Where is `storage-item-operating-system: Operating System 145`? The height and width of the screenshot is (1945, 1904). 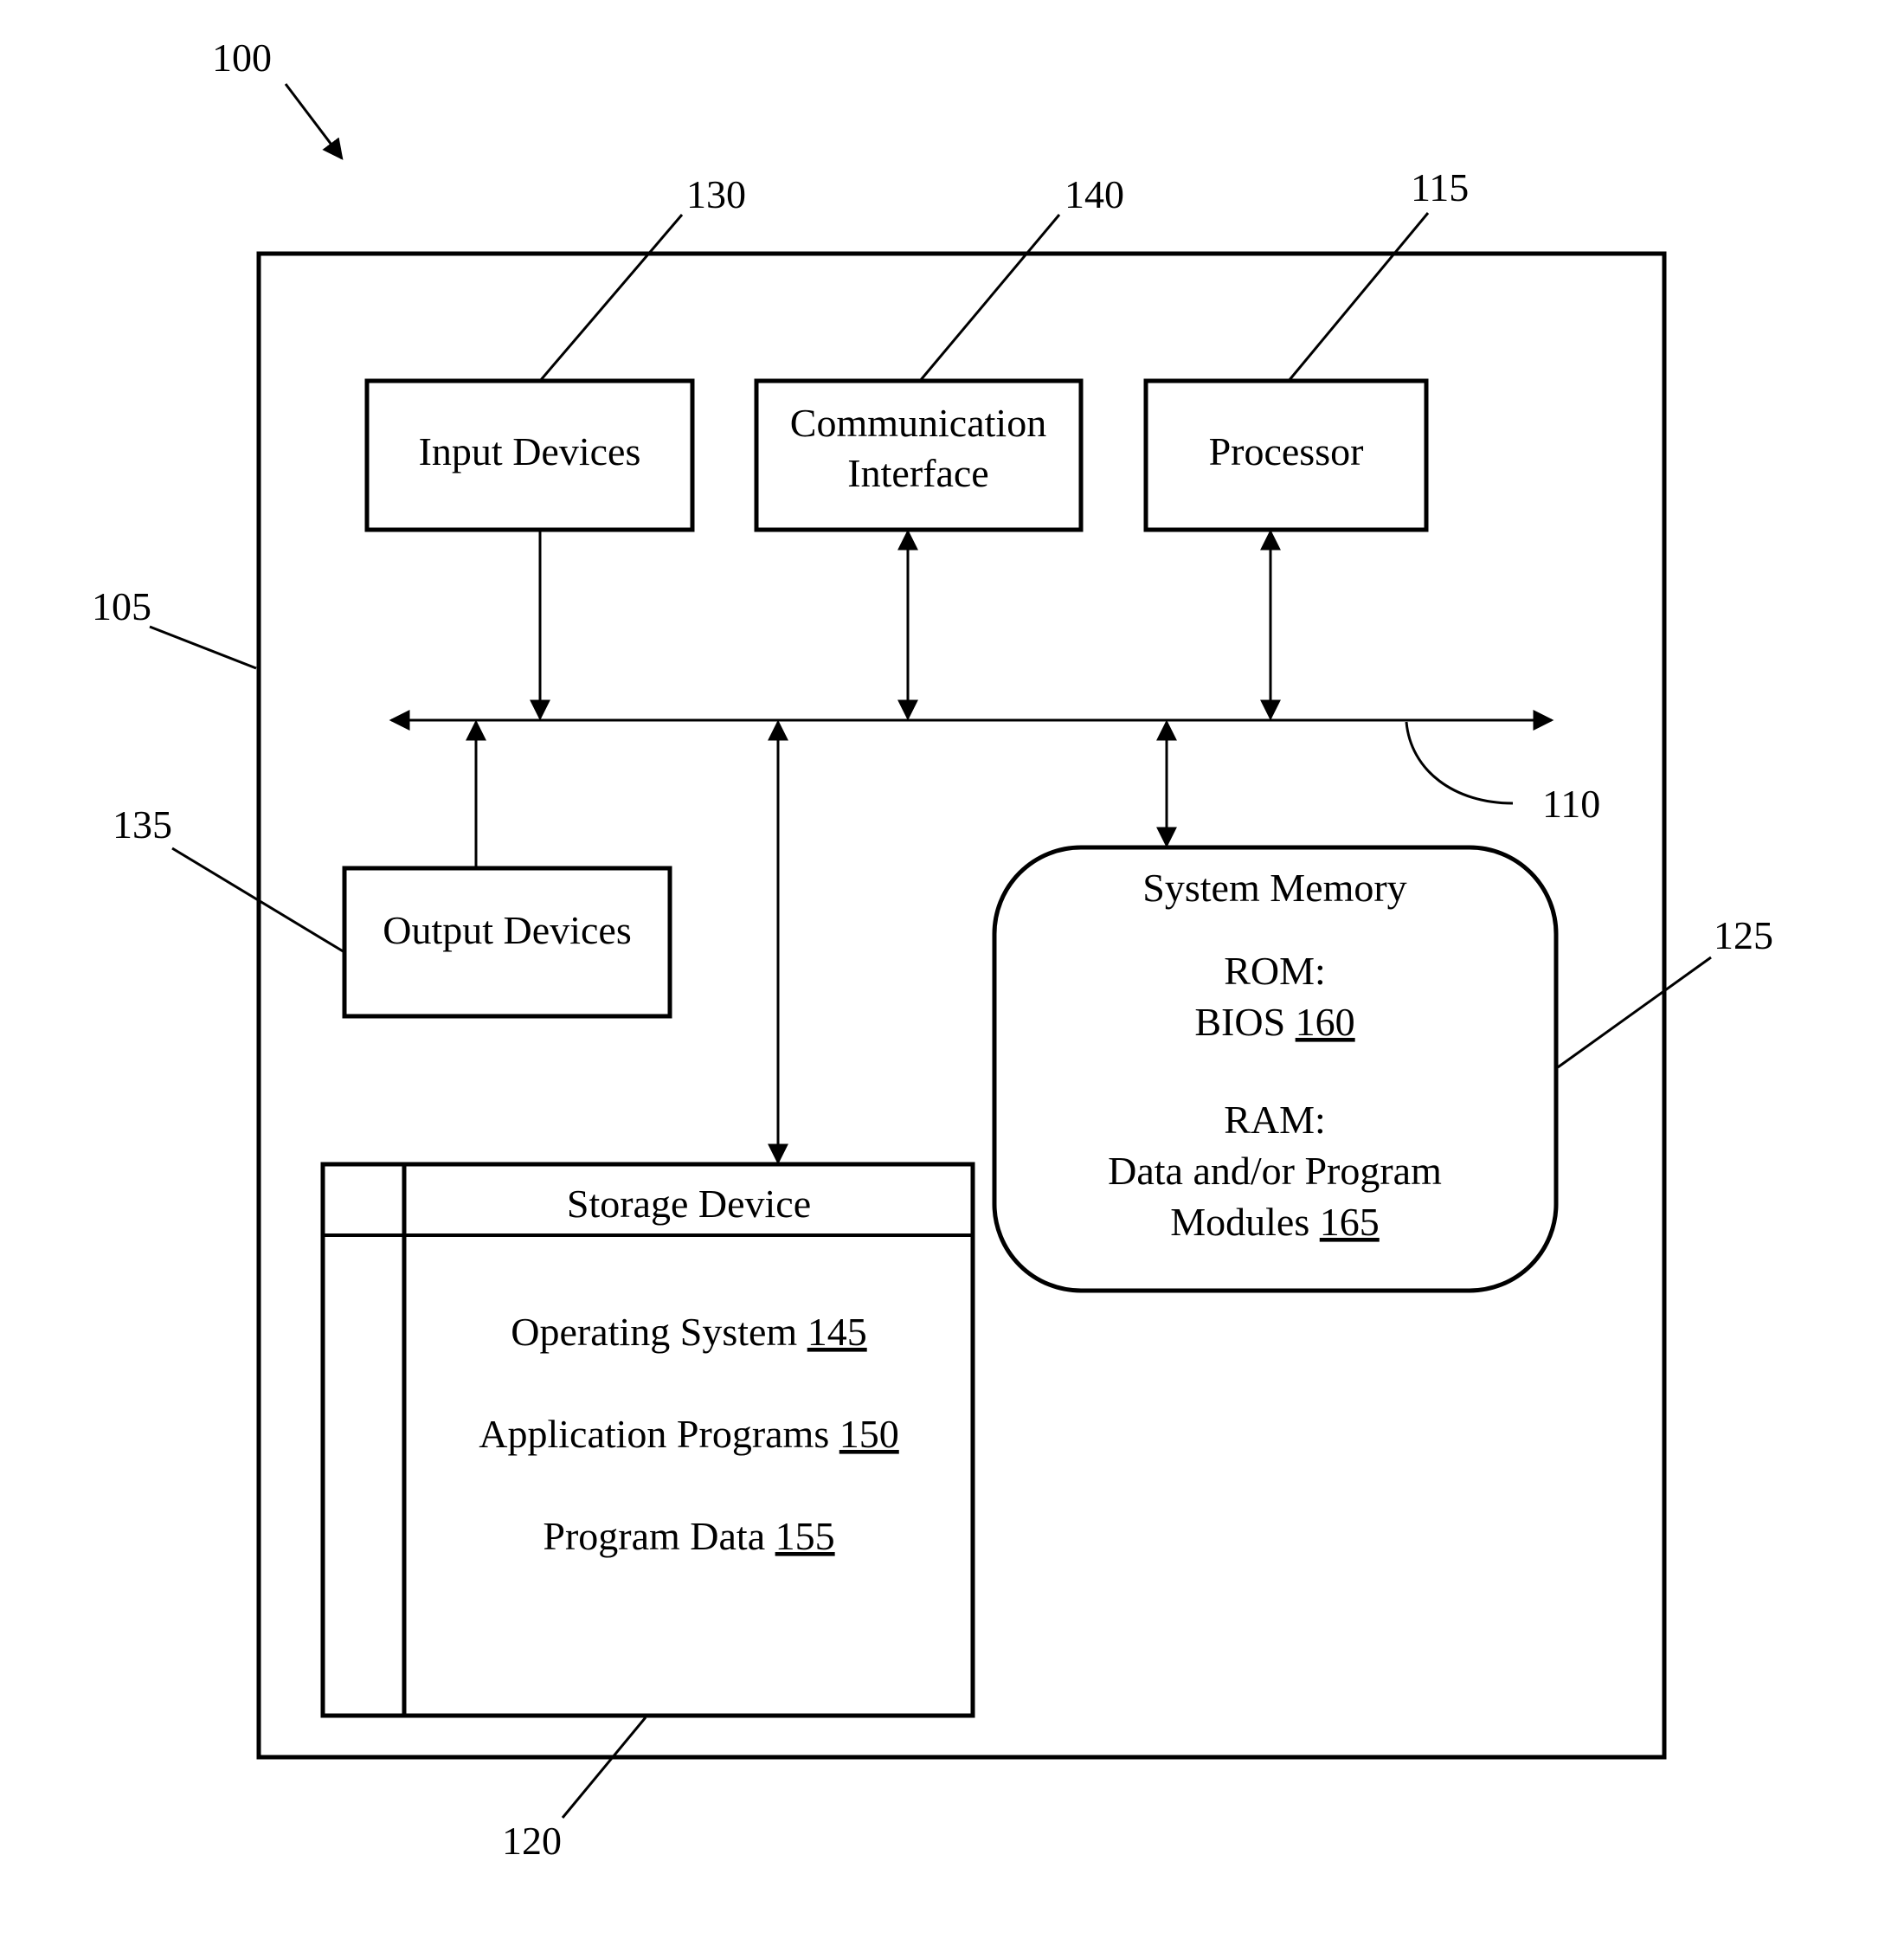 storage-item-operating-system: Operating System 145 is located at coordinates (688, 1332).